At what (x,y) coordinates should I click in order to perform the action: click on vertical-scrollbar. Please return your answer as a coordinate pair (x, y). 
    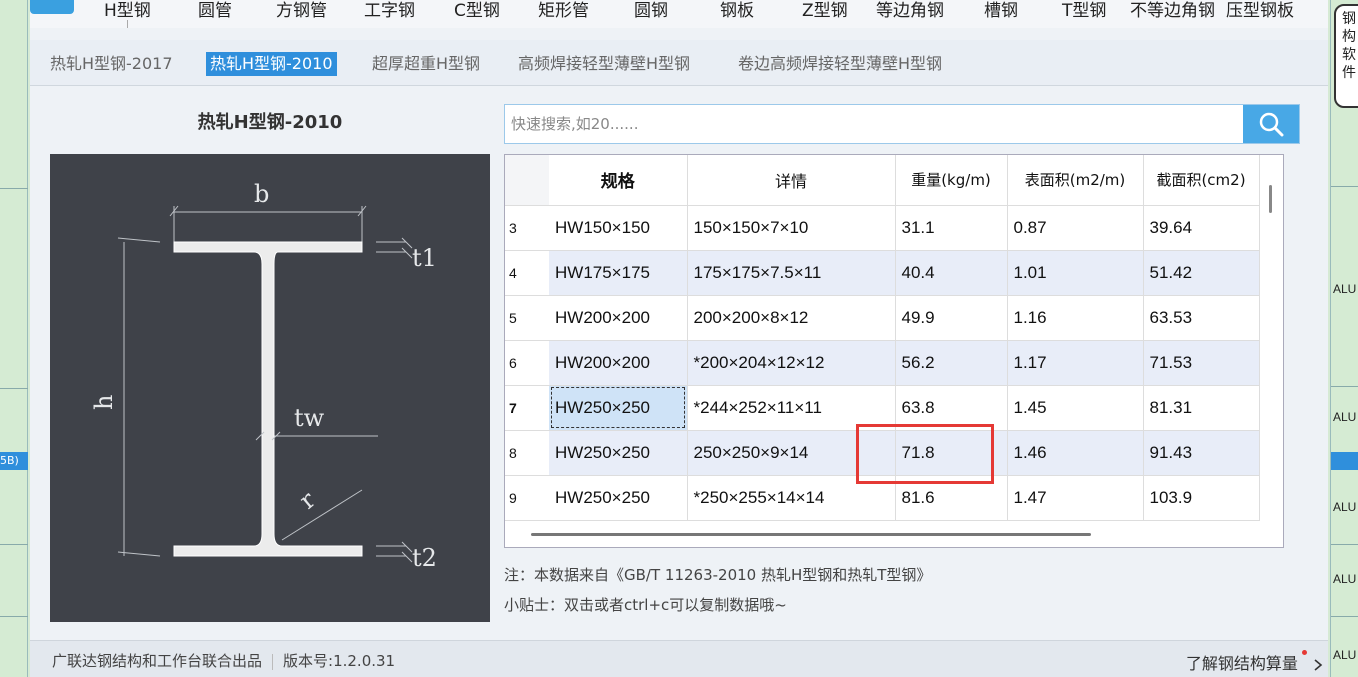
    Looking at the image, I should click on (1270, 199).